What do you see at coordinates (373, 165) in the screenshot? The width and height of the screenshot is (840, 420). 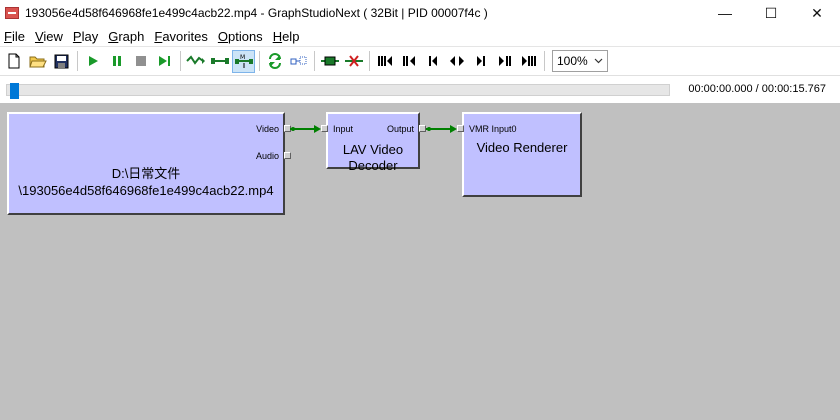 I see `decoder-name-line2: Decoder` at bounding box center [373, 165].